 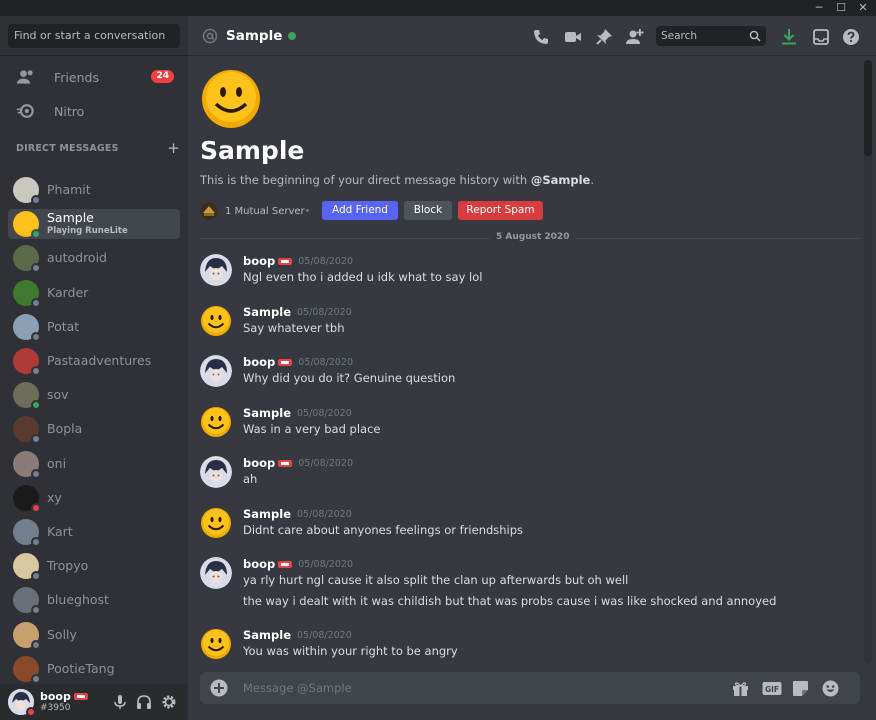 I want to click on online-status-dot, so click(x=292, y=35).